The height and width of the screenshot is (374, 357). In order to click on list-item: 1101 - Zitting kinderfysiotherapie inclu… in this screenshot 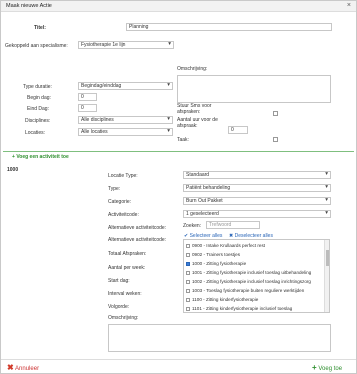, I will do `click(239, 308)`.